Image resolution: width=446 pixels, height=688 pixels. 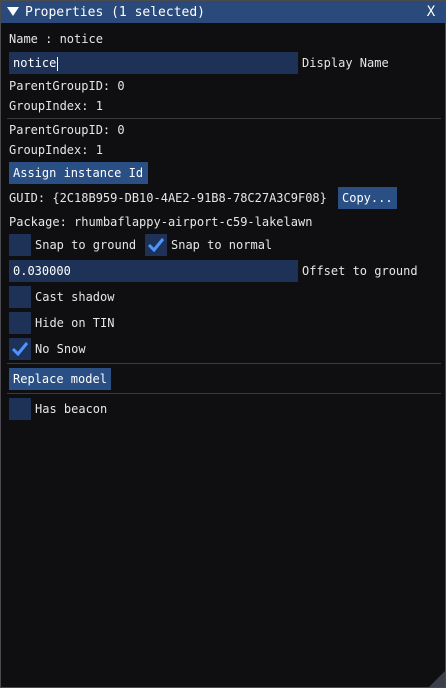 I want to click on no-snow-label: No Snow, so click(x=60, y=349).